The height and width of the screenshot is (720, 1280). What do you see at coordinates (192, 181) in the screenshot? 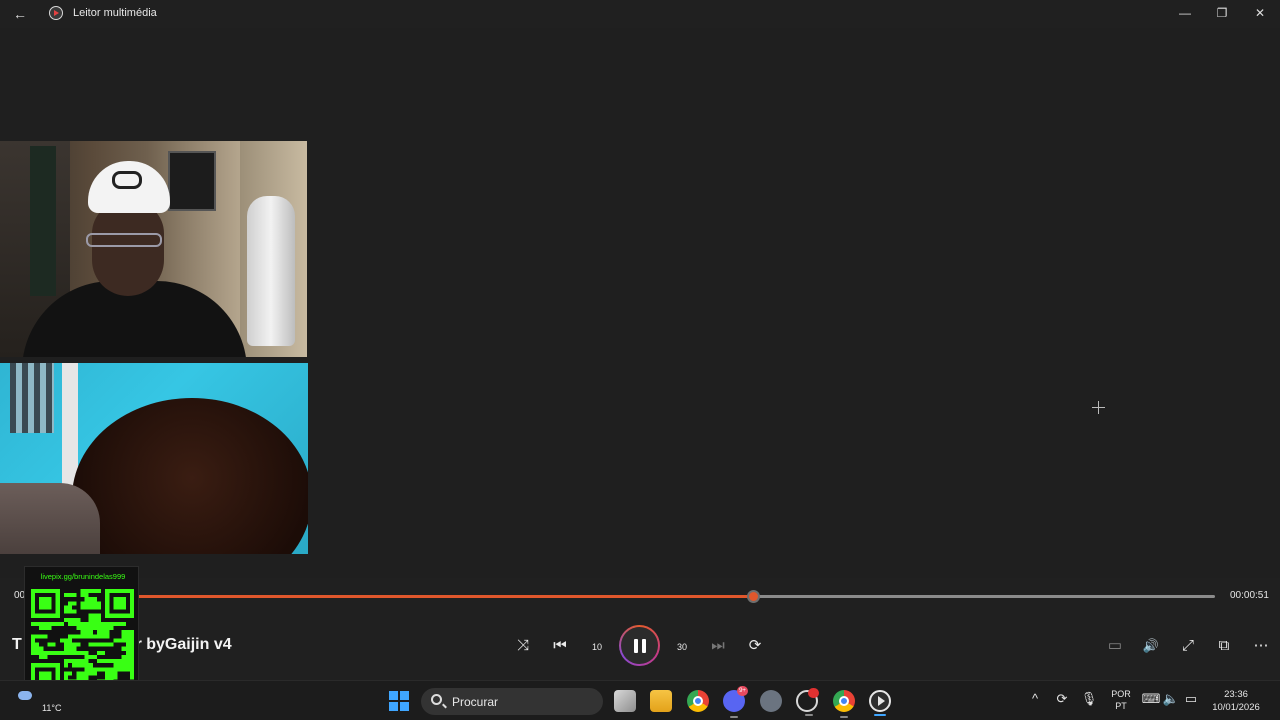
I see `wall-poster` at bounding box center [192, 181].